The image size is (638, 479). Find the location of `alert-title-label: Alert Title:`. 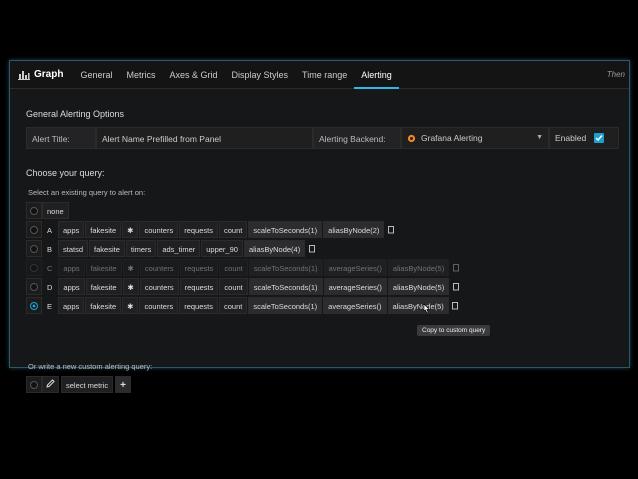

alert-title-label: Alert Title: is located at coordinates (61, 138).